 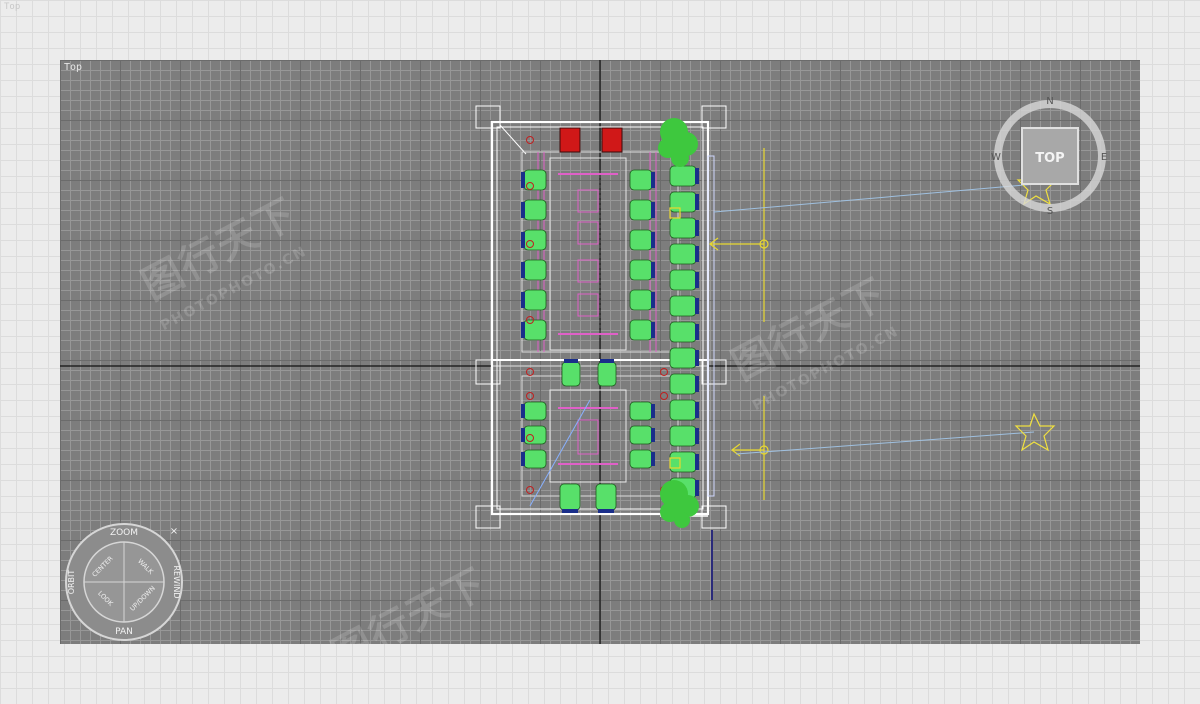 I want to click on viewcube-face-label: TOP, so click(x=1049, y=158).